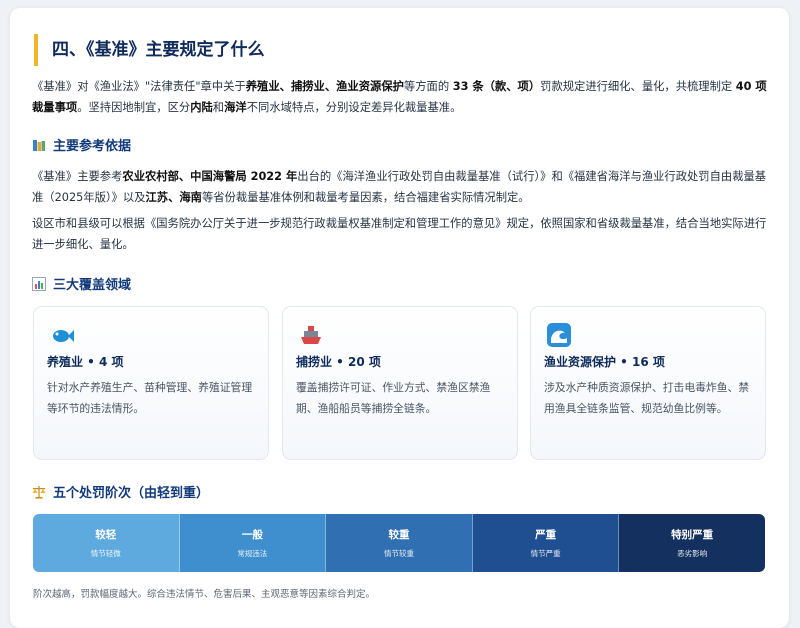 The image size is (800, 628). I want to click on level-sublabel: 常规违法, so click(252, 553).